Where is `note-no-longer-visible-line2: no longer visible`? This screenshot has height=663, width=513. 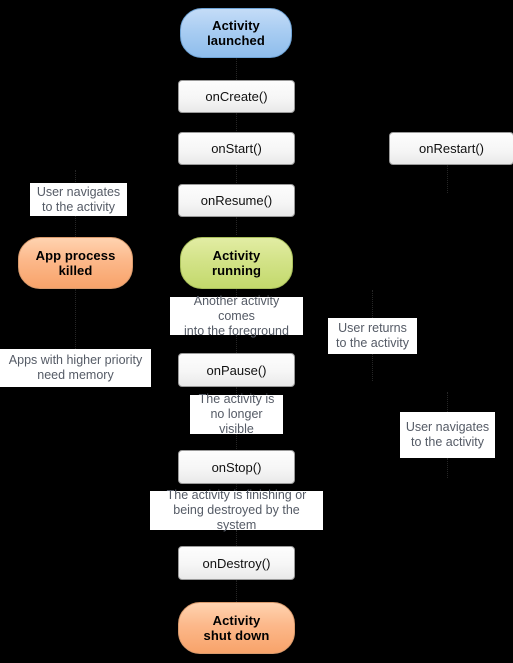 note-no-longer-visible-line2: no longer visible is located at coordinates (236, 421).